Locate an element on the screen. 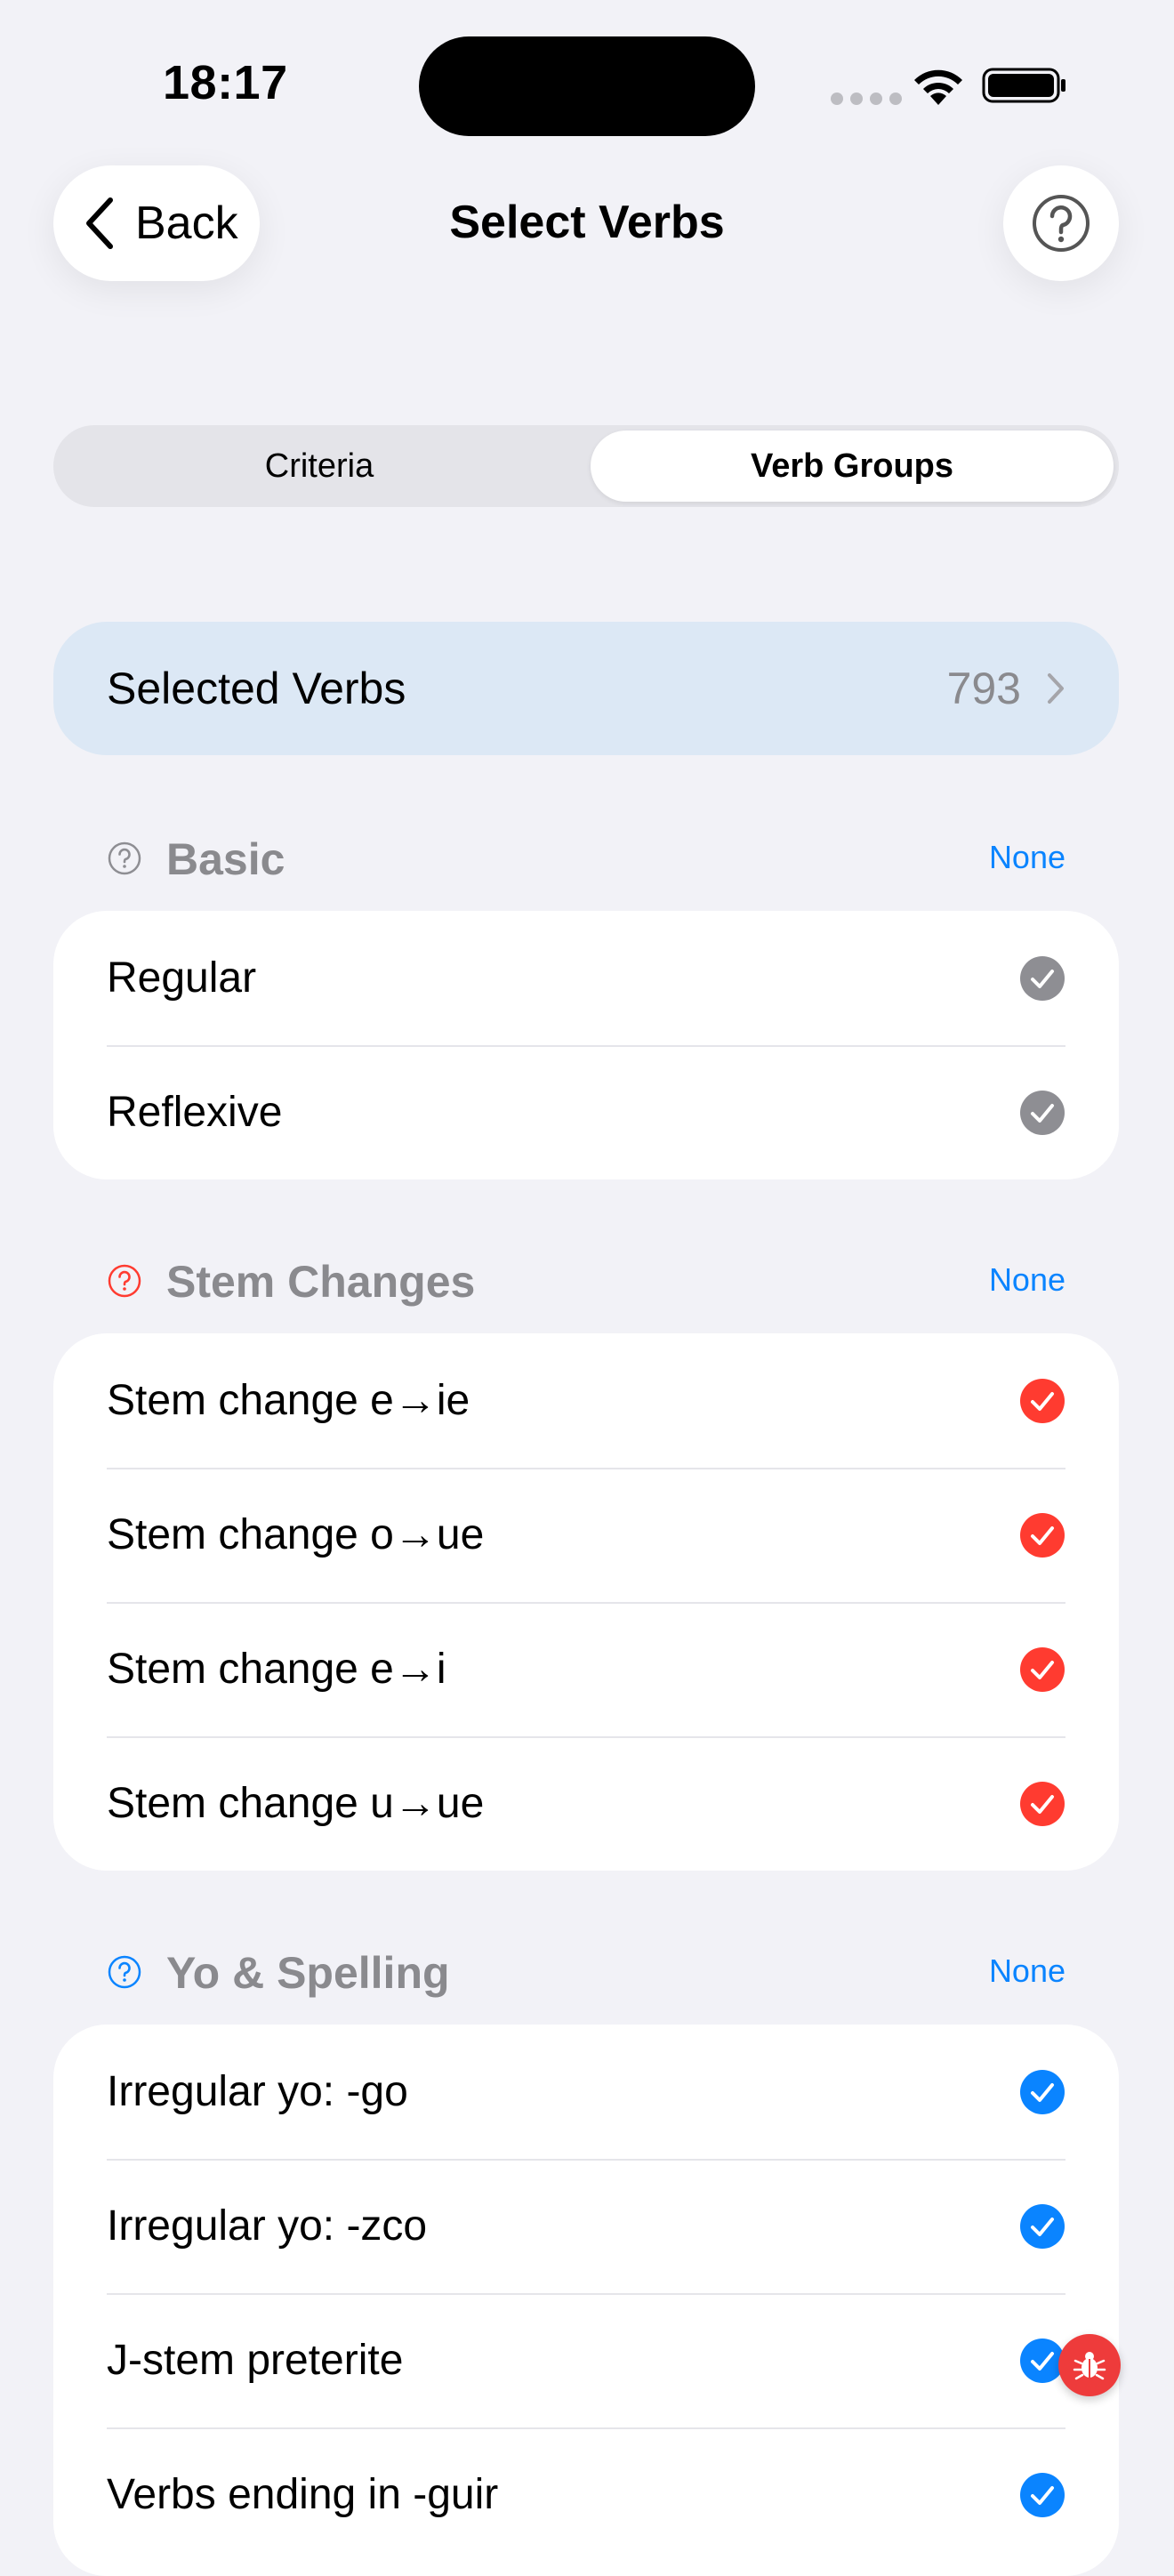  list-item: Verbs ending in -guir is located at coordinates (586, 2494).